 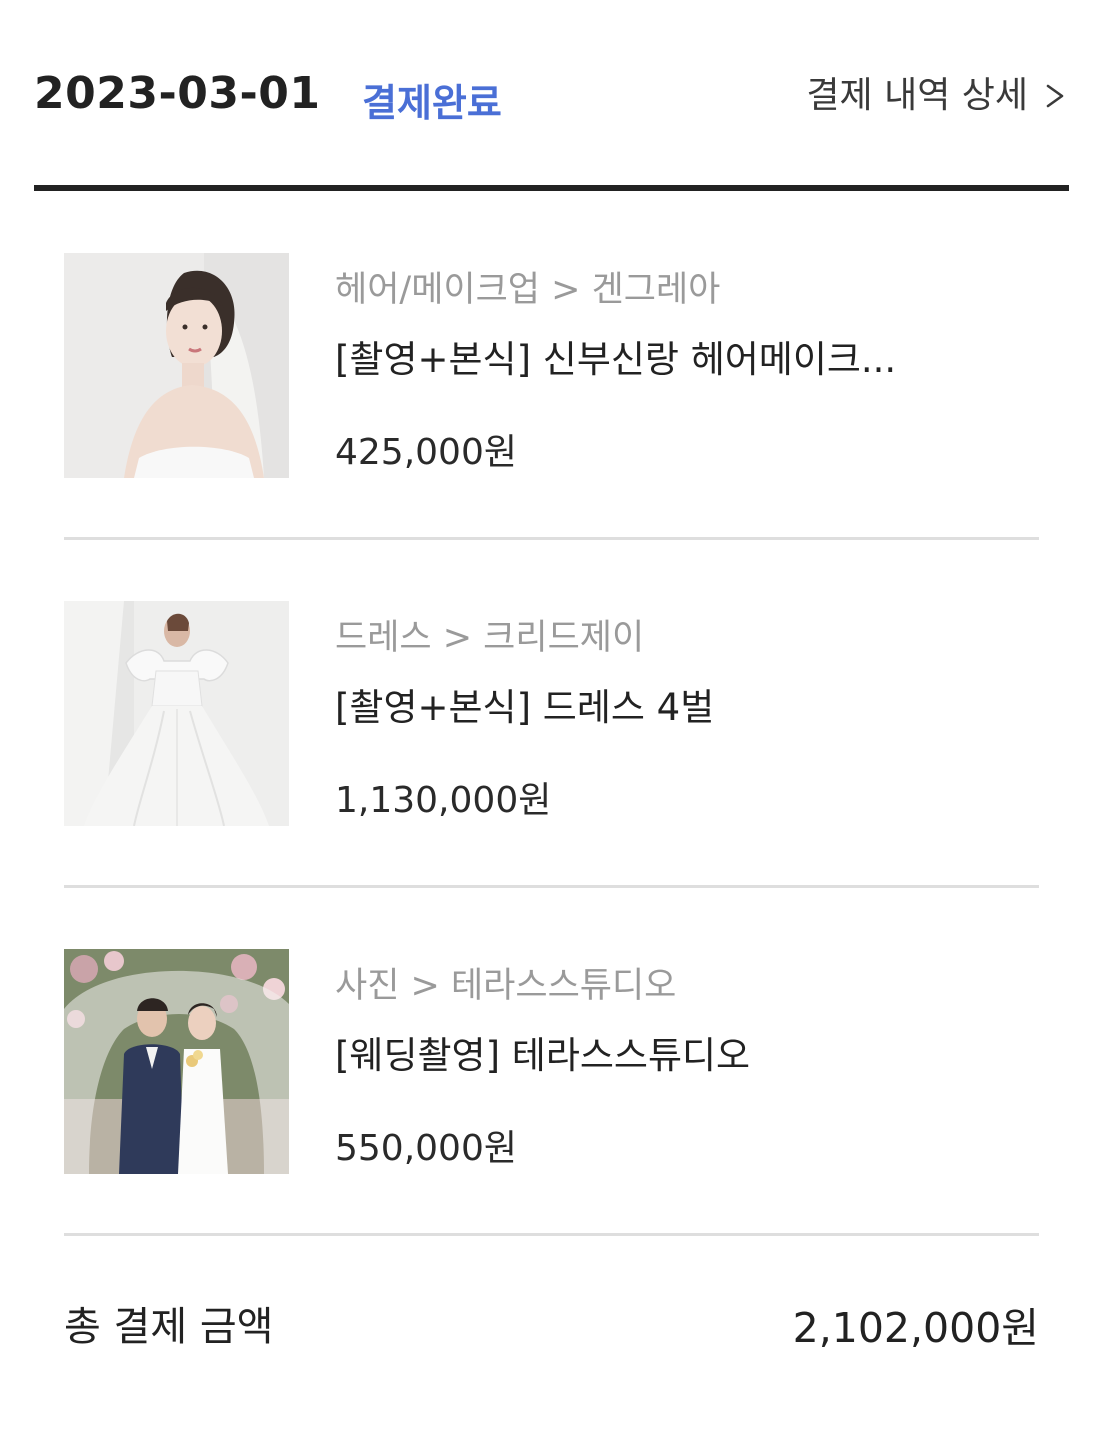 What do you see at coordinates (917, 95) in the screenshot?
I see `payment-detail-label: 결제 내역 상세` at bounding box center [917, 95].